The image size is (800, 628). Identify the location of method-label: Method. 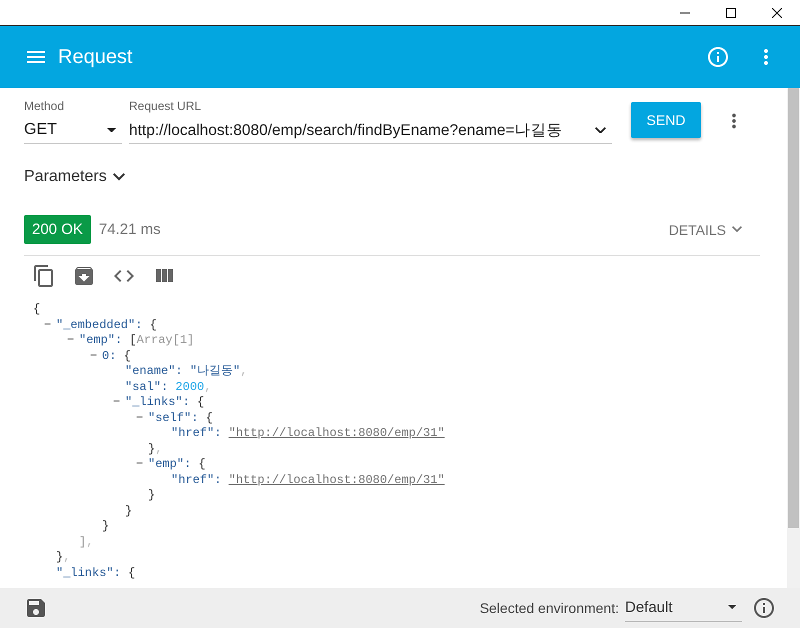
(45, 106).